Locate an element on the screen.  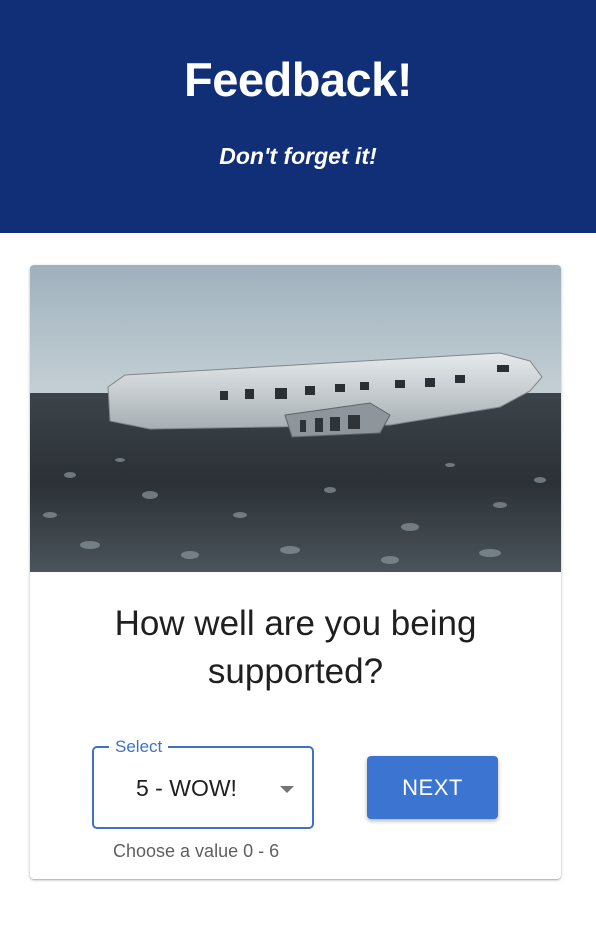
question-text: How well are you being supported? is located at coordinates (295, 647).